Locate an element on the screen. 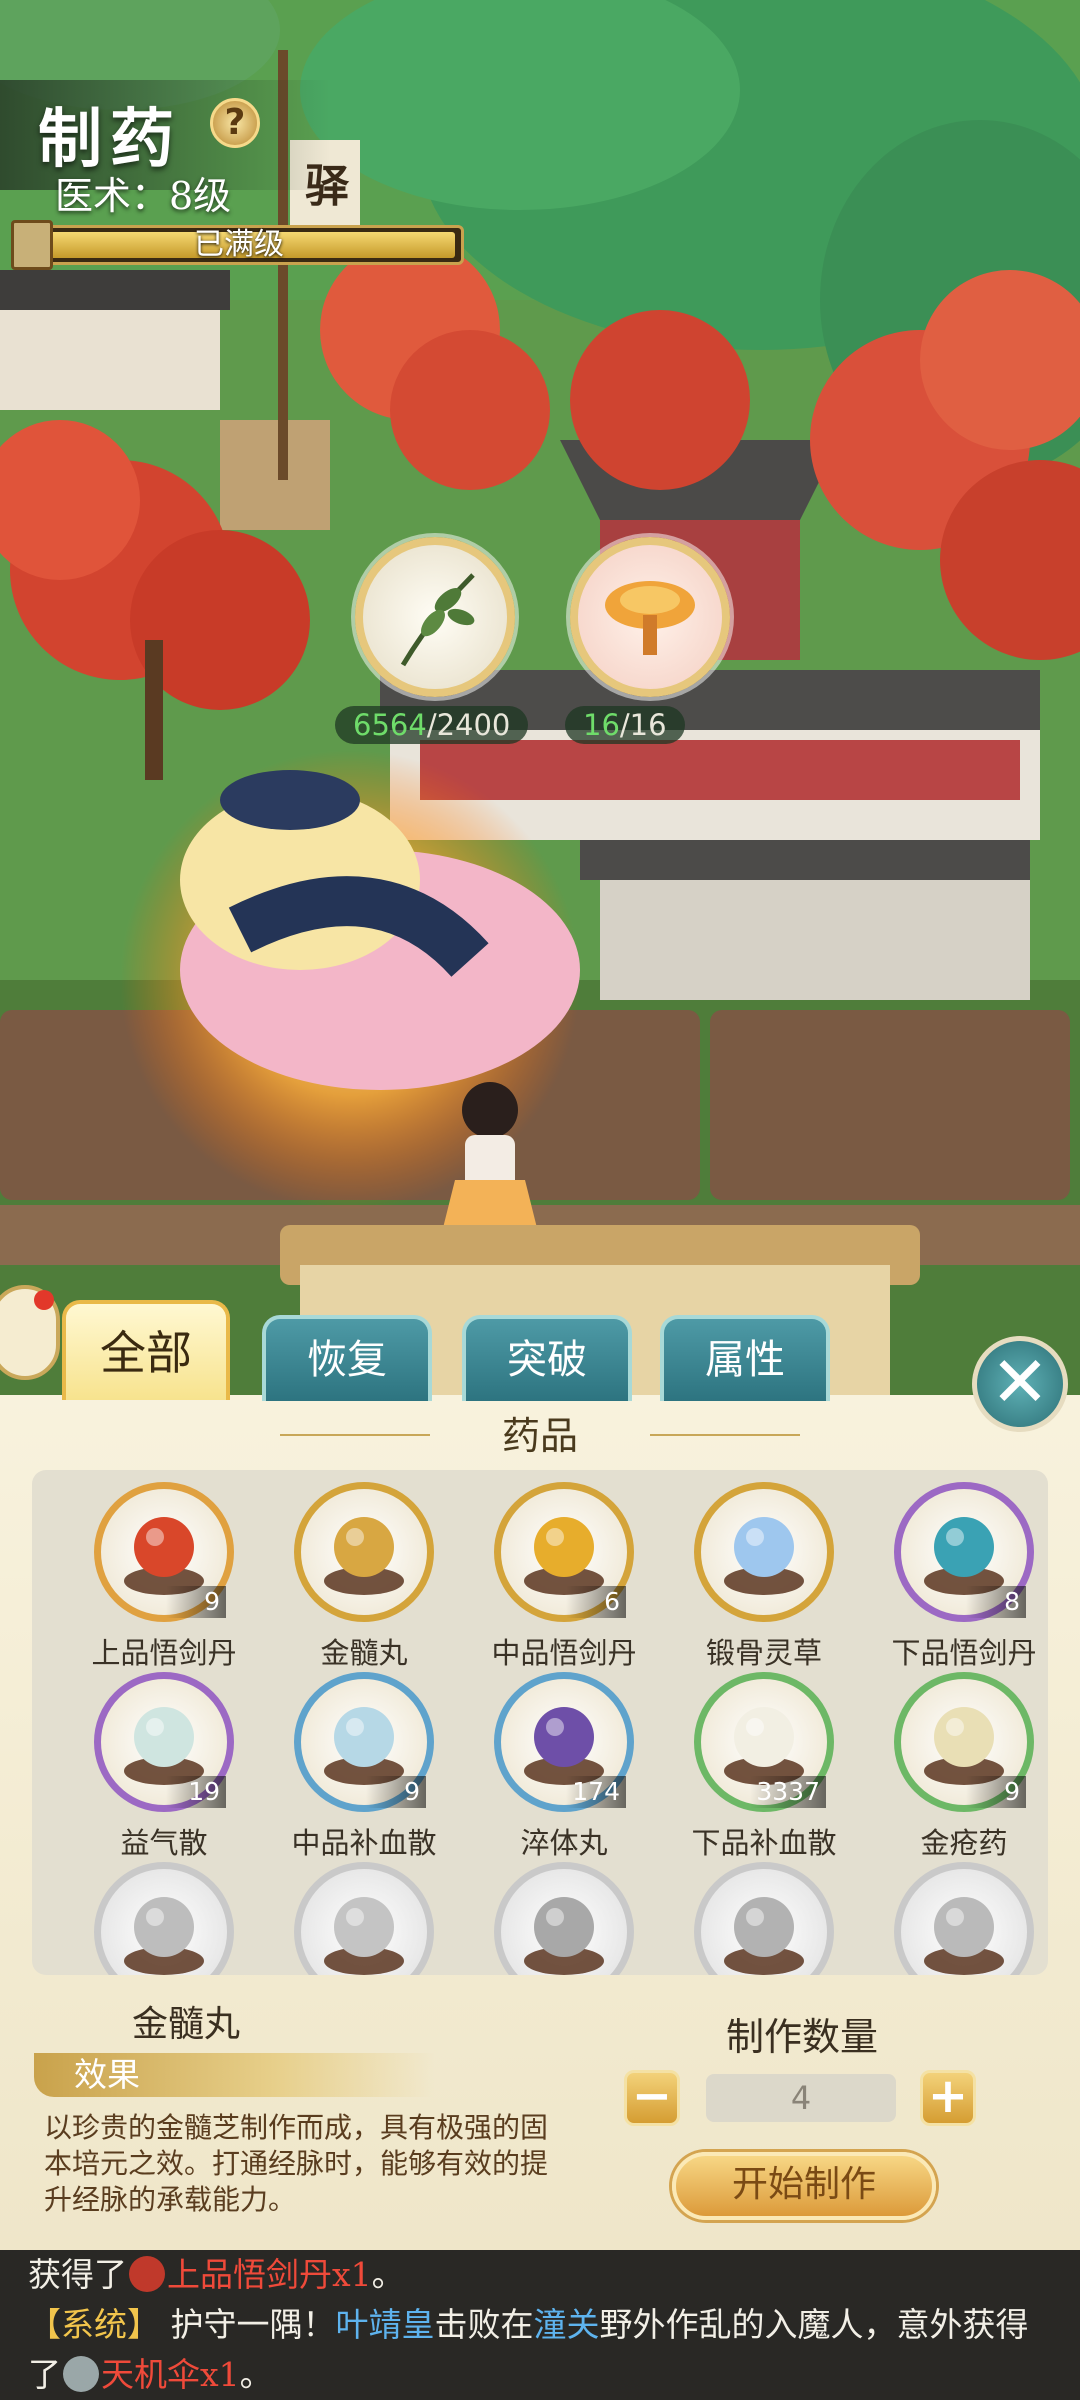 This screenshot has width=1080, height=2400. red-orb-pill-icon is located at coordinates (147, 2274).